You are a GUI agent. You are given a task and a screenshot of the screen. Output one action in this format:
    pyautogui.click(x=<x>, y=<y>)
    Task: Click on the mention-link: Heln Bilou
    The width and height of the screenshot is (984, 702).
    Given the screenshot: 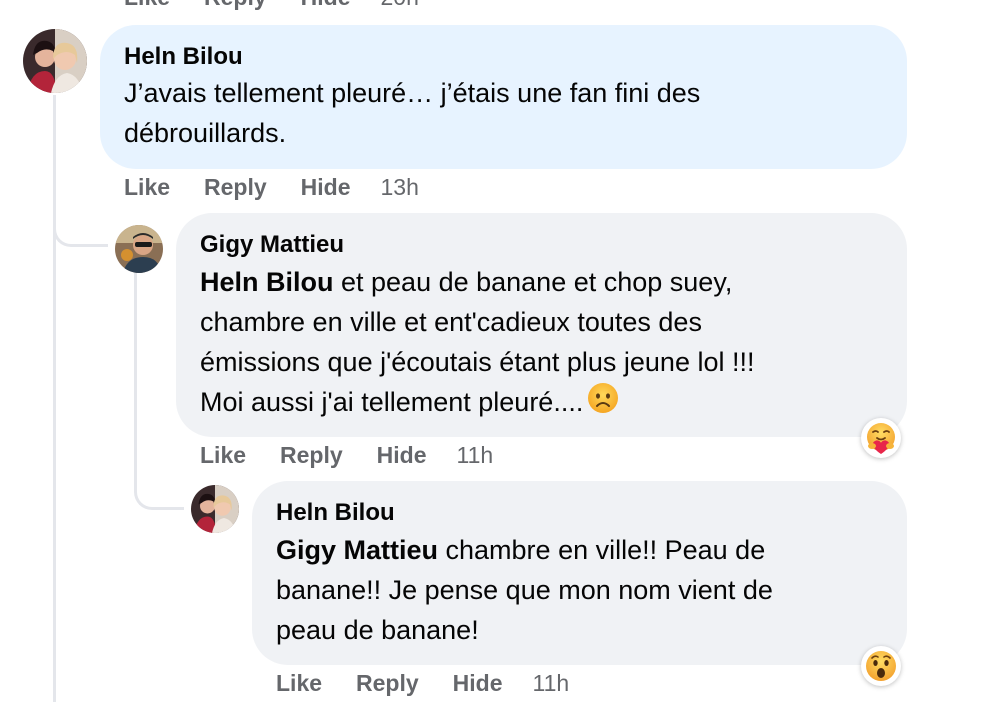 What is the action you would take?
    pyautogui.click(x=267, y=282)
    